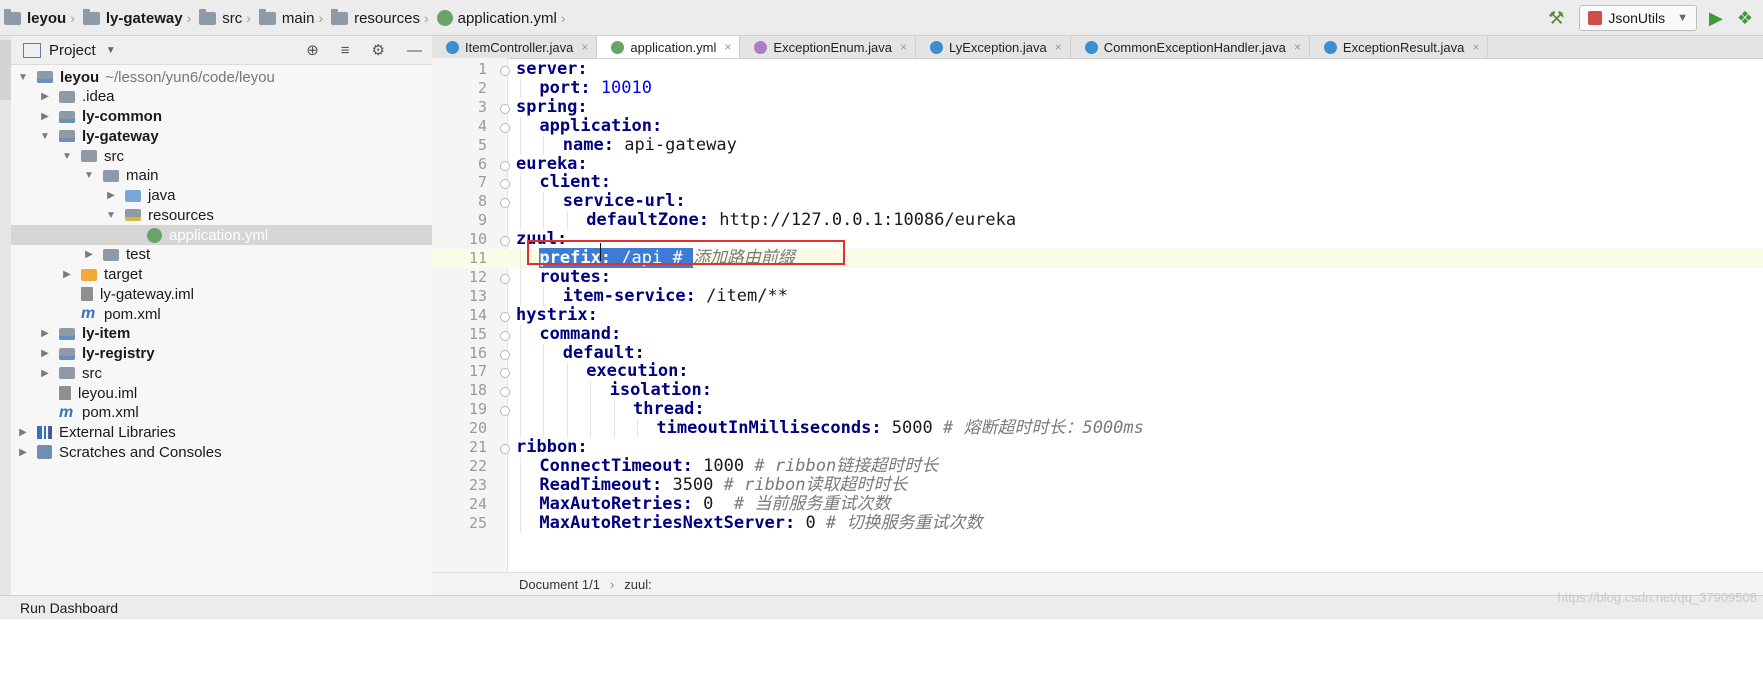 The width and height of the screenshot is (1763, 693). What do you see at coordinates (69, 608) in the screenshot?
I see `run-dashboard-tab: Run Dashboard` at bounding box center [69, 608].